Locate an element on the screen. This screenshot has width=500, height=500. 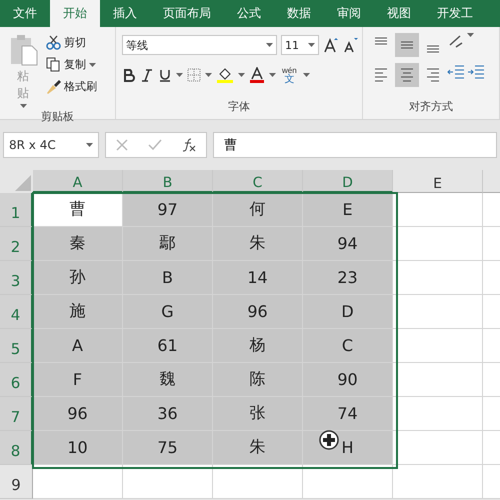
ribbon-tab: 审阅 is located at coordinates (349, 13).